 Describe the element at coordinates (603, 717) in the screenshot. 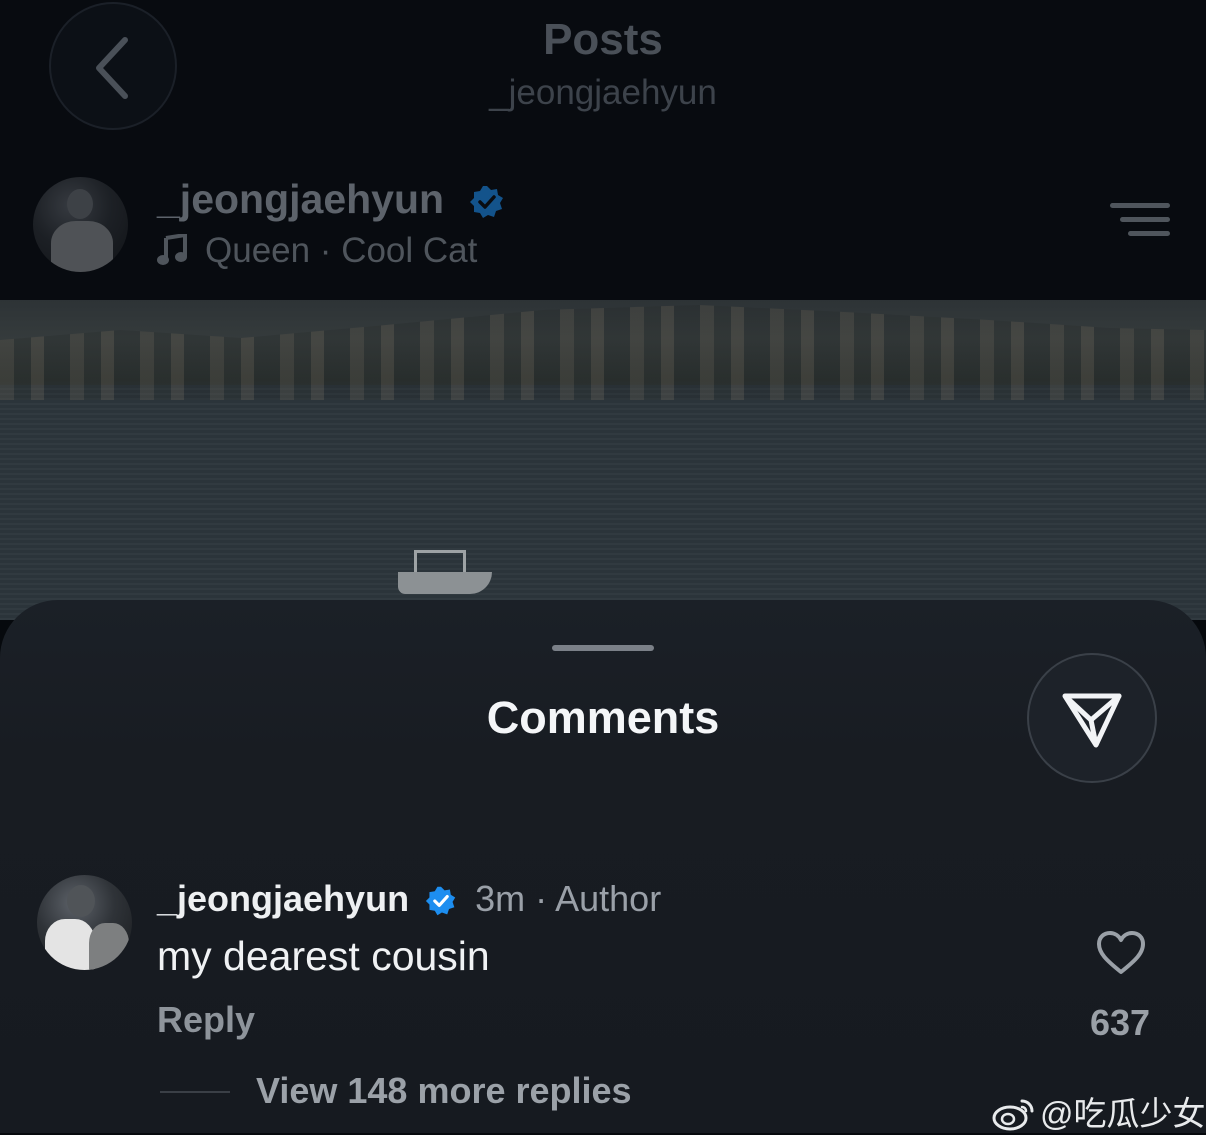

I see `comments-title: Comments` at that location.